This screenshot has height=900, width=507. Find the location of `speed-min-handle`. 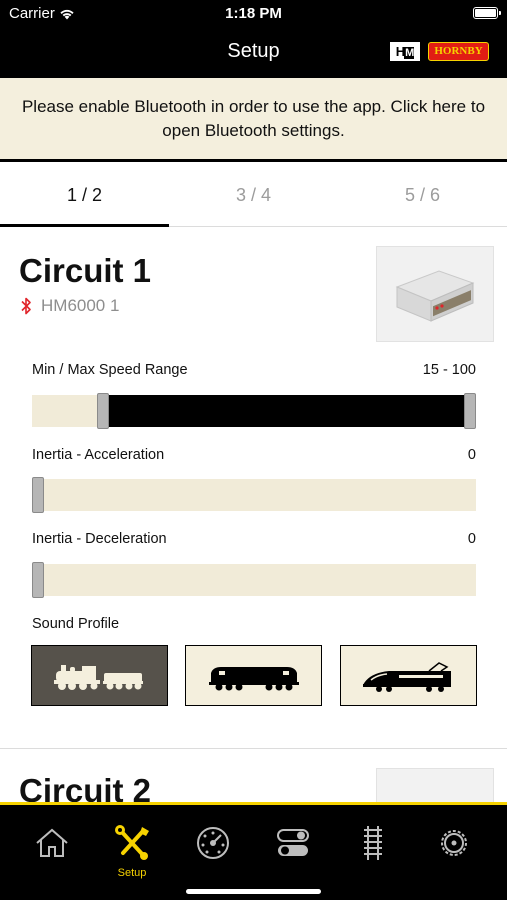

speed-min-handle is located at coordinates (103, 411).